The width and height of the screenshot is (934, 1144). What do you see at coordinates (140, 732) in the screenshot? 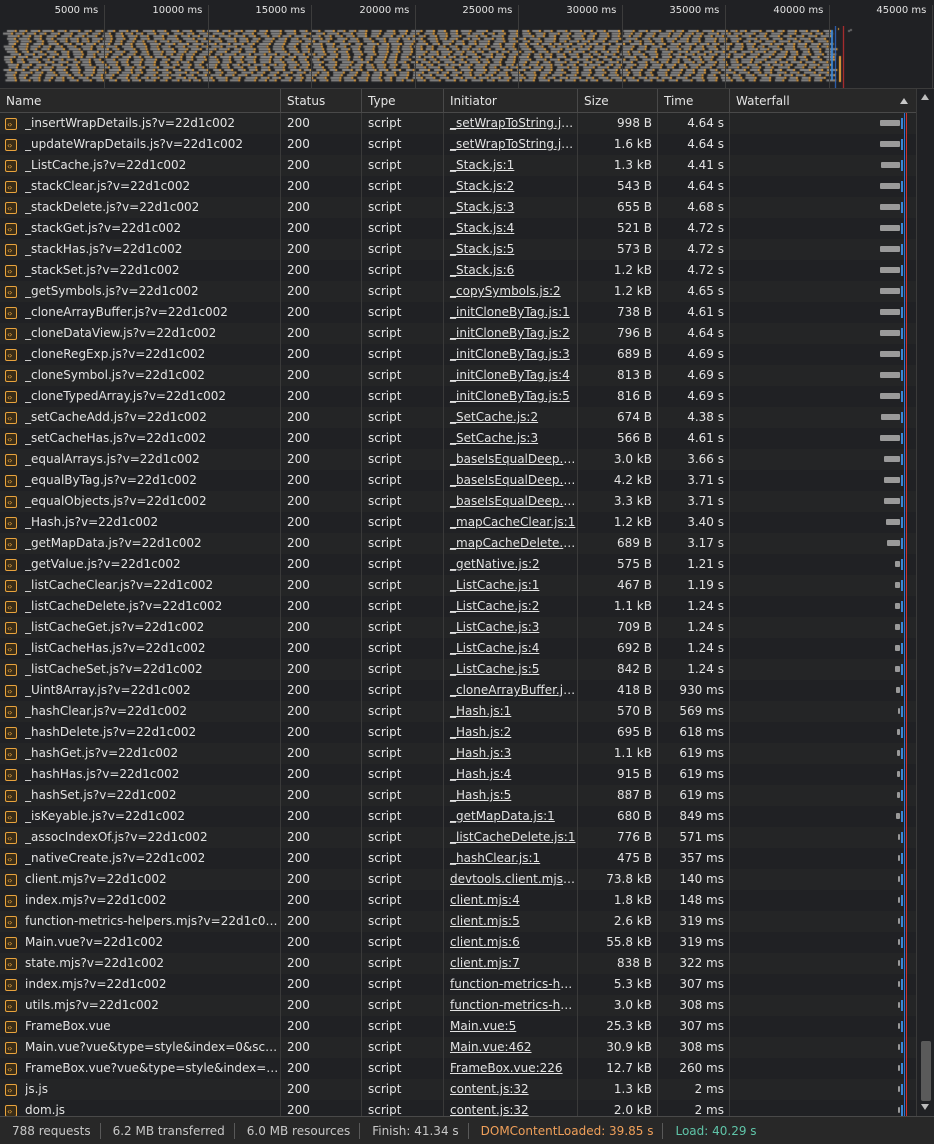
I see `request-name-cell: _hashDelete.js?v=22d1c002` at bounding box center [140, 732].